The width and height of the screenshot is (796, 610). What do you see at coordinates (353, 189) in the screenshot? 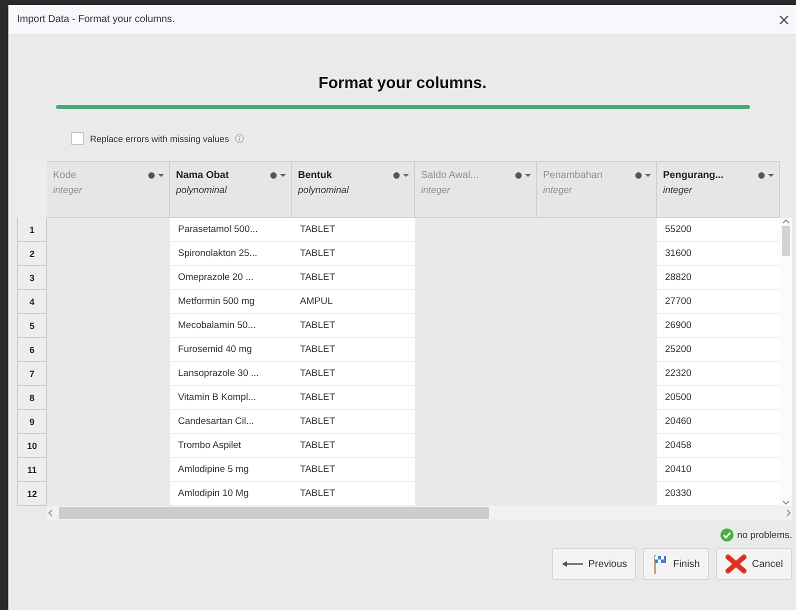
I see `column-header: Bentuk polynominal` at bounding box center [353, 189].